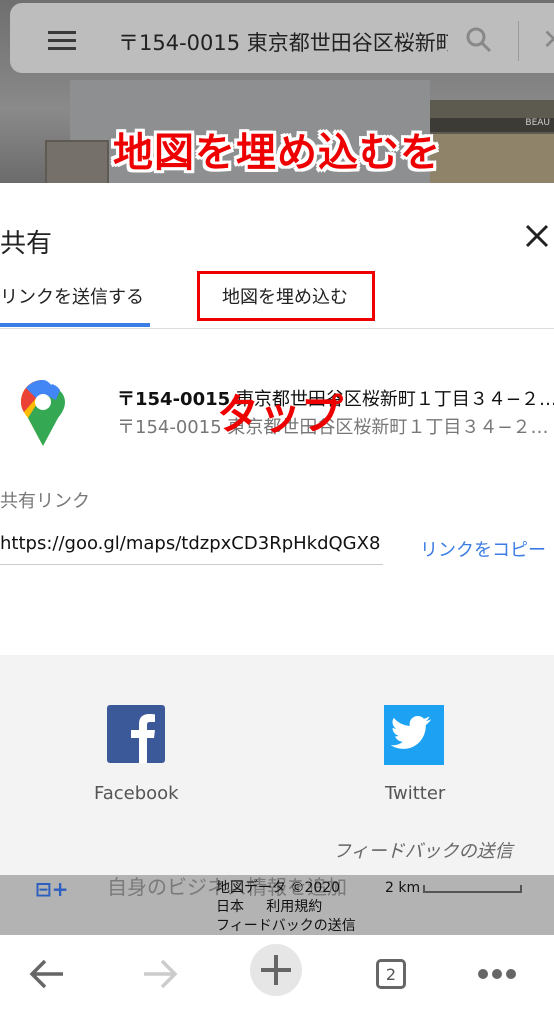 The width and height of the screenshot is (554, 1015). I want to click on back-button, so click(47, 974).